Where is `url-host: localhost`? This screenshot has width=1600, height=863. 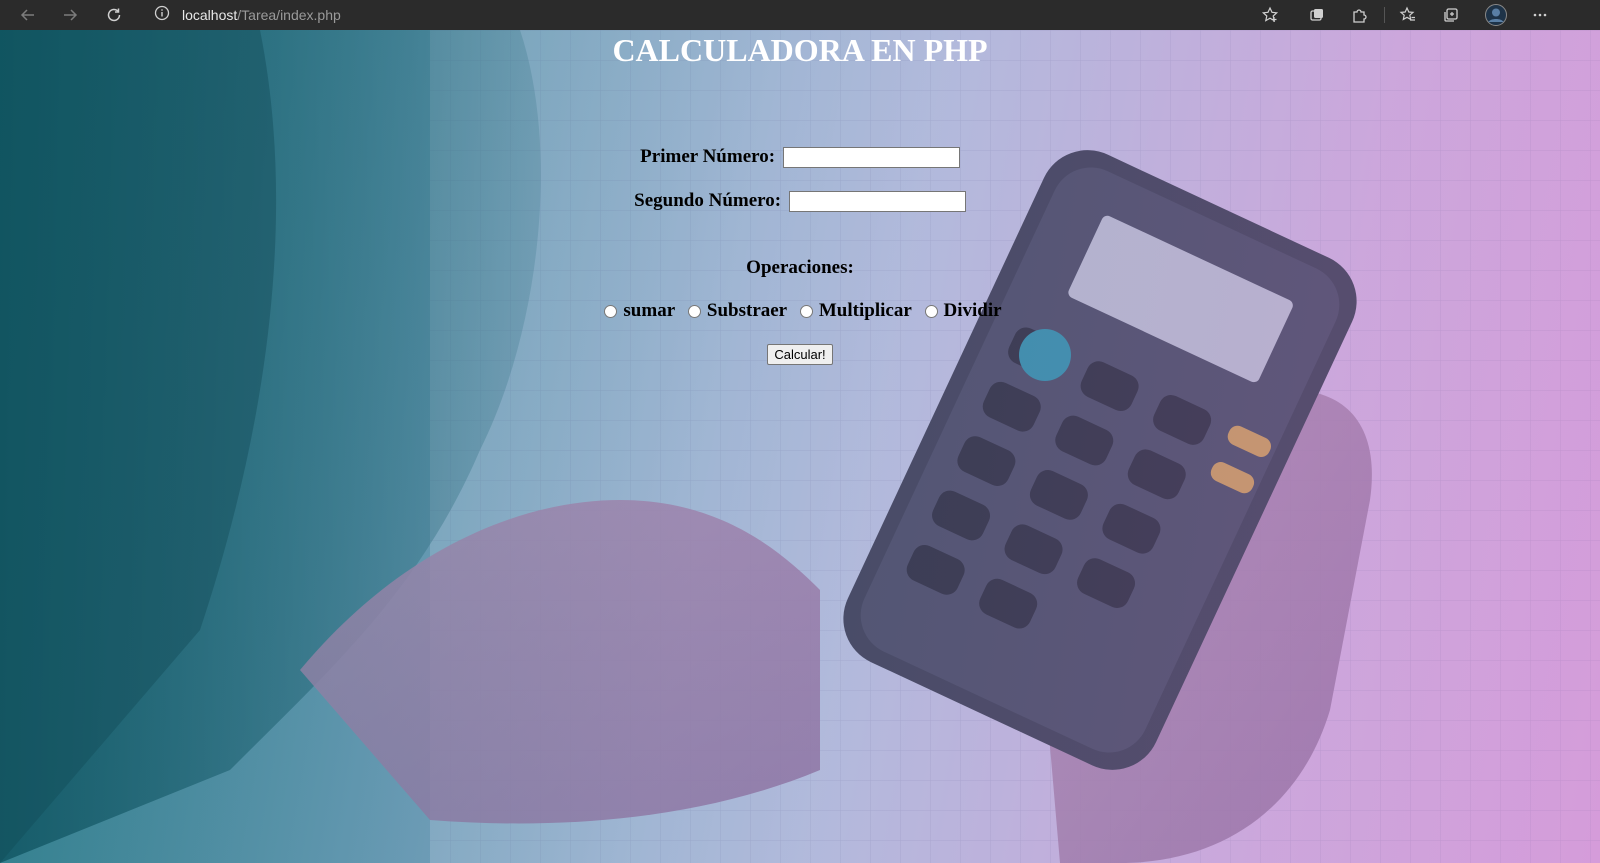
url-host: localhost is located at coordinates (210, 15).